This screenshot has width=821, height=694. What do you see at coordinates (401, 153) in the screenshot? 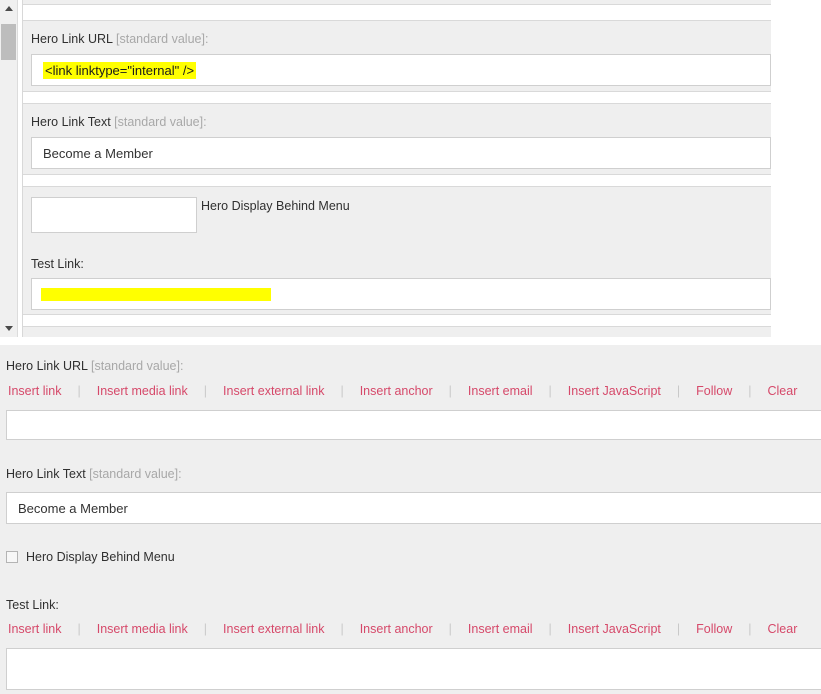
I see `hero-link-text-input: Become a Member` at bounding box center [401, 153].